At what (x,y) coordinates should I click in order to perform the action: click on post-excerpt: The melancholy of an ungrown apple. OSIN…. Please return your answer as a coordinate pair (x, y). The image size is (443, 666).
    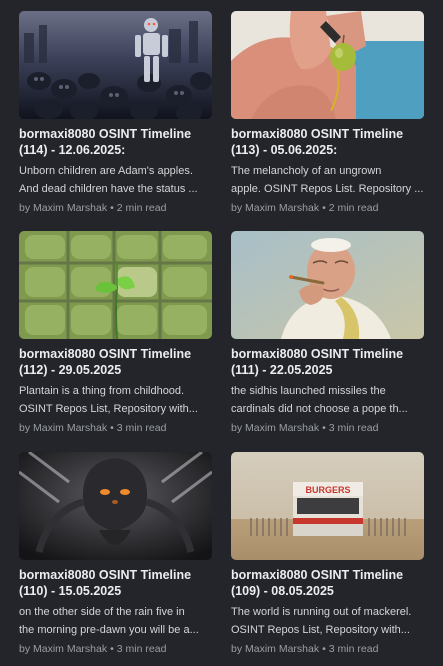
    Looking at the image, I should click on (327, 180).